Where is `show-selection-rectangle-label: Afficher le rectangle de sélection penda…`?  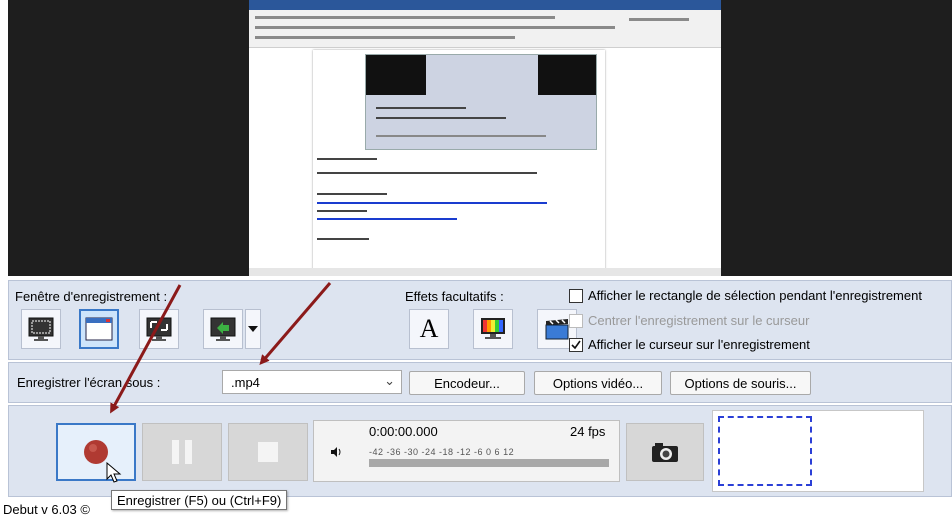 show-selection-rectangle-label: Afficher le rectangle de sélection penda… is located at coordinates (755, 295).